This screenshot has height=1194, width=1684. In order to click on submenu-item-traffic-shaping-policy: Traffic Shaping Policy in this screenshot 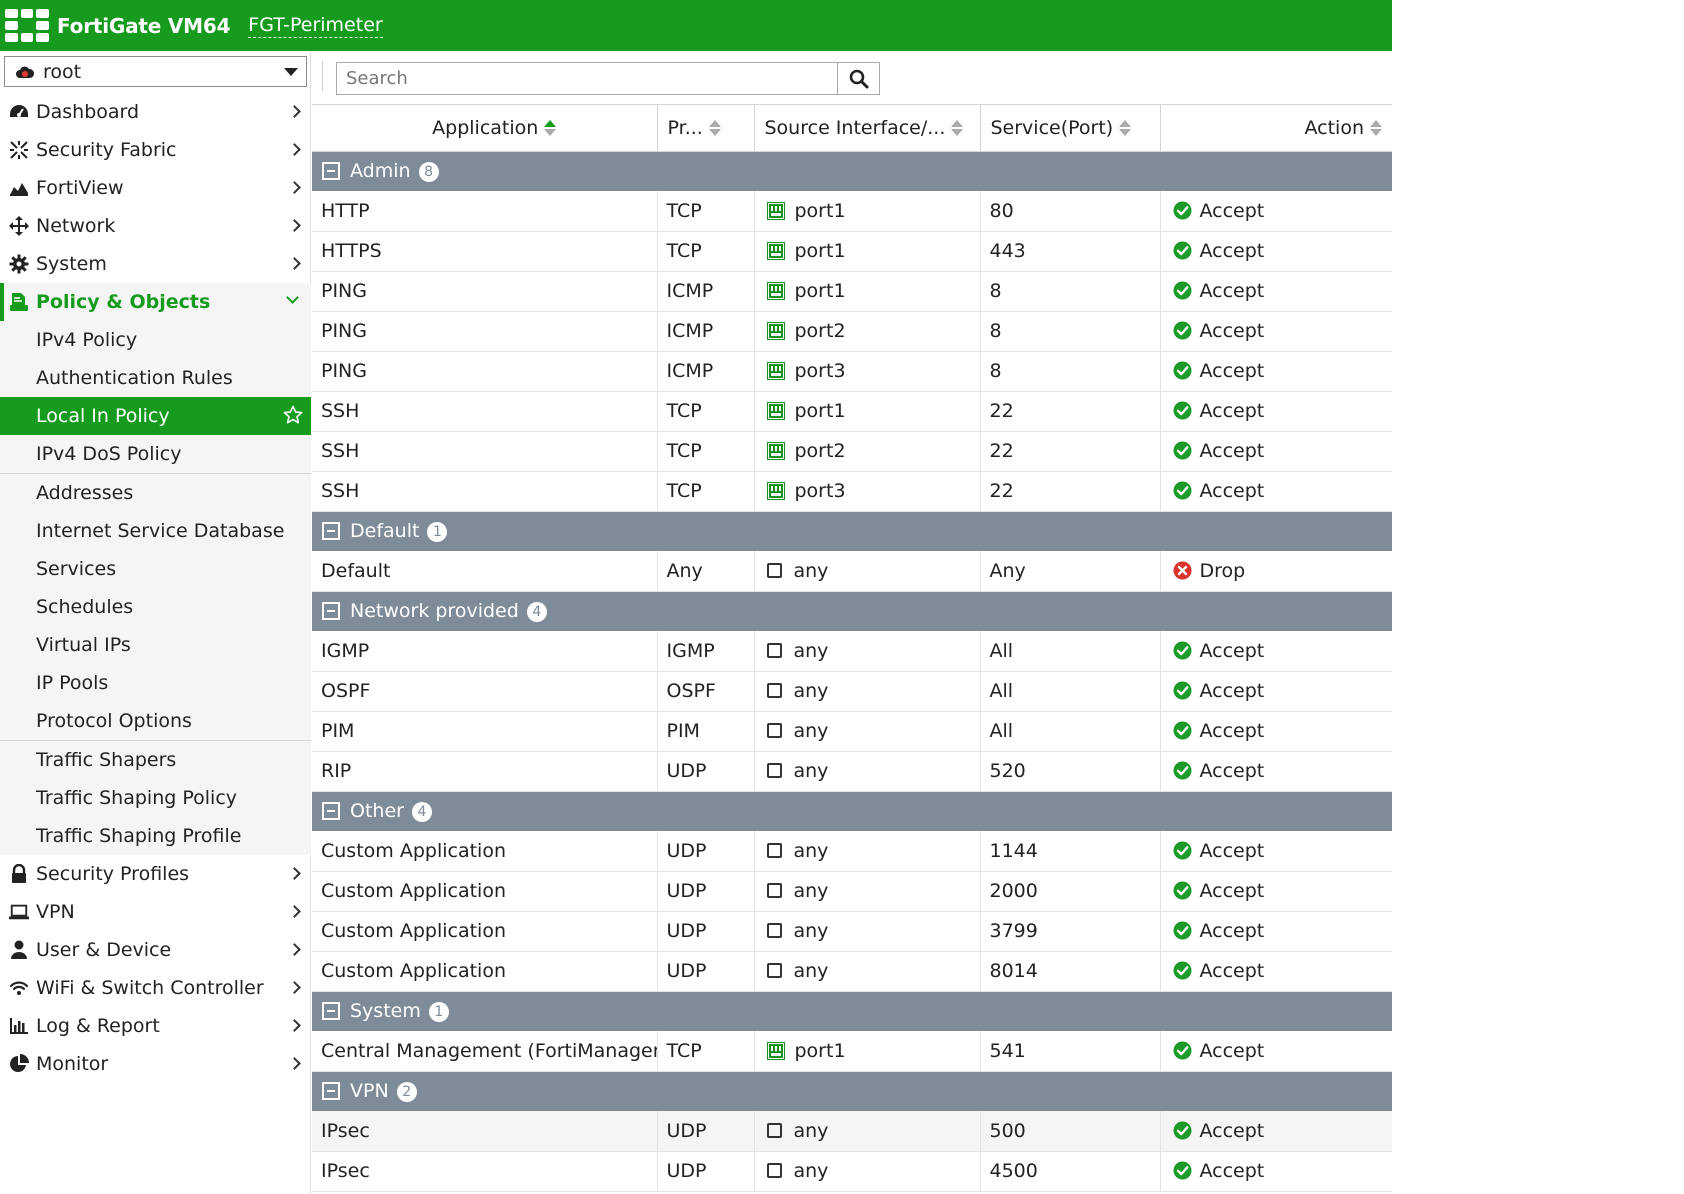, I will do `click(155, 798)`.